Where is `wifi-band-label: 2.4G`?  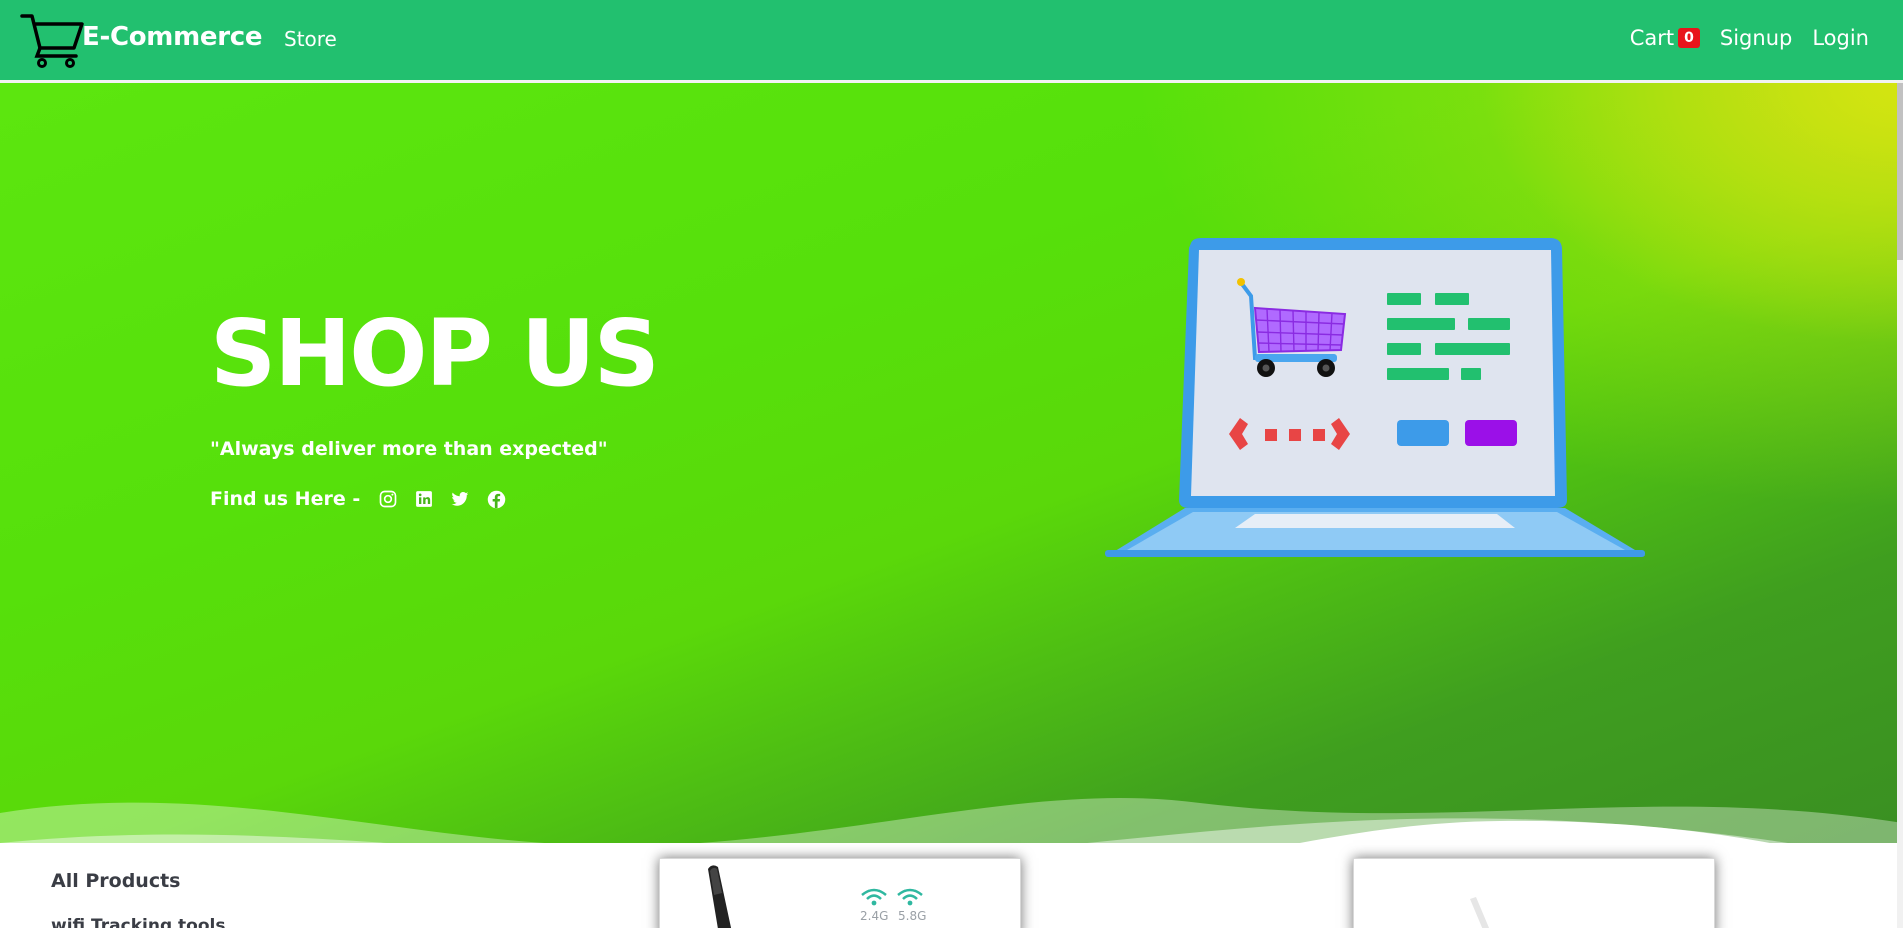 wifi-band-label: 2.4G is located at coordinates (874, 916).